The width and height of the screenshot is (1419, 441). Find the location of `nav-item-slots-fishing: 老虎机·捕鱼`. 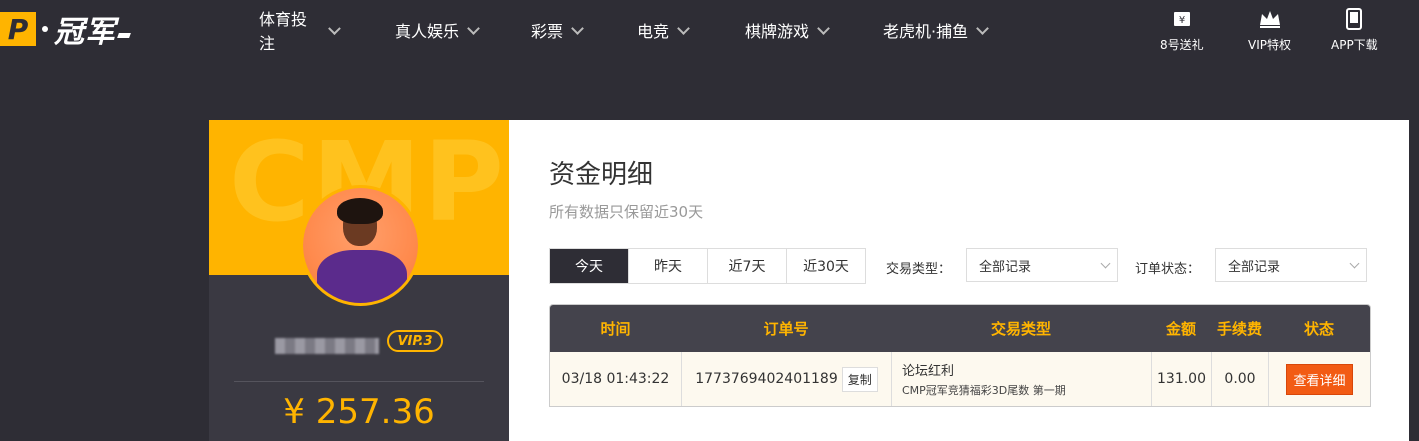

nav-item-slots-fishing: 老虎机·捕鱼 is located at coordinates (942, 30).